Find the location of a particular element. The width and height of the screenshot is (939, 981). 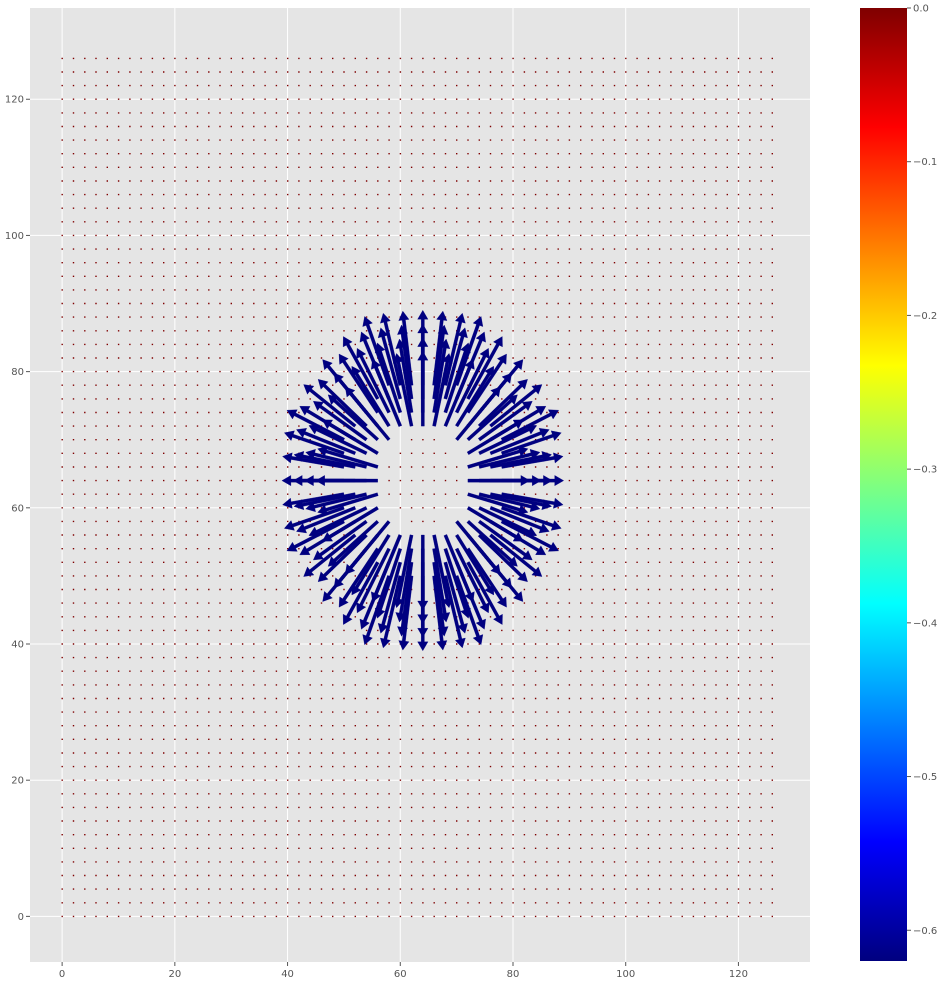

x-tick-label: 20 is located at coordinates (174, 974).